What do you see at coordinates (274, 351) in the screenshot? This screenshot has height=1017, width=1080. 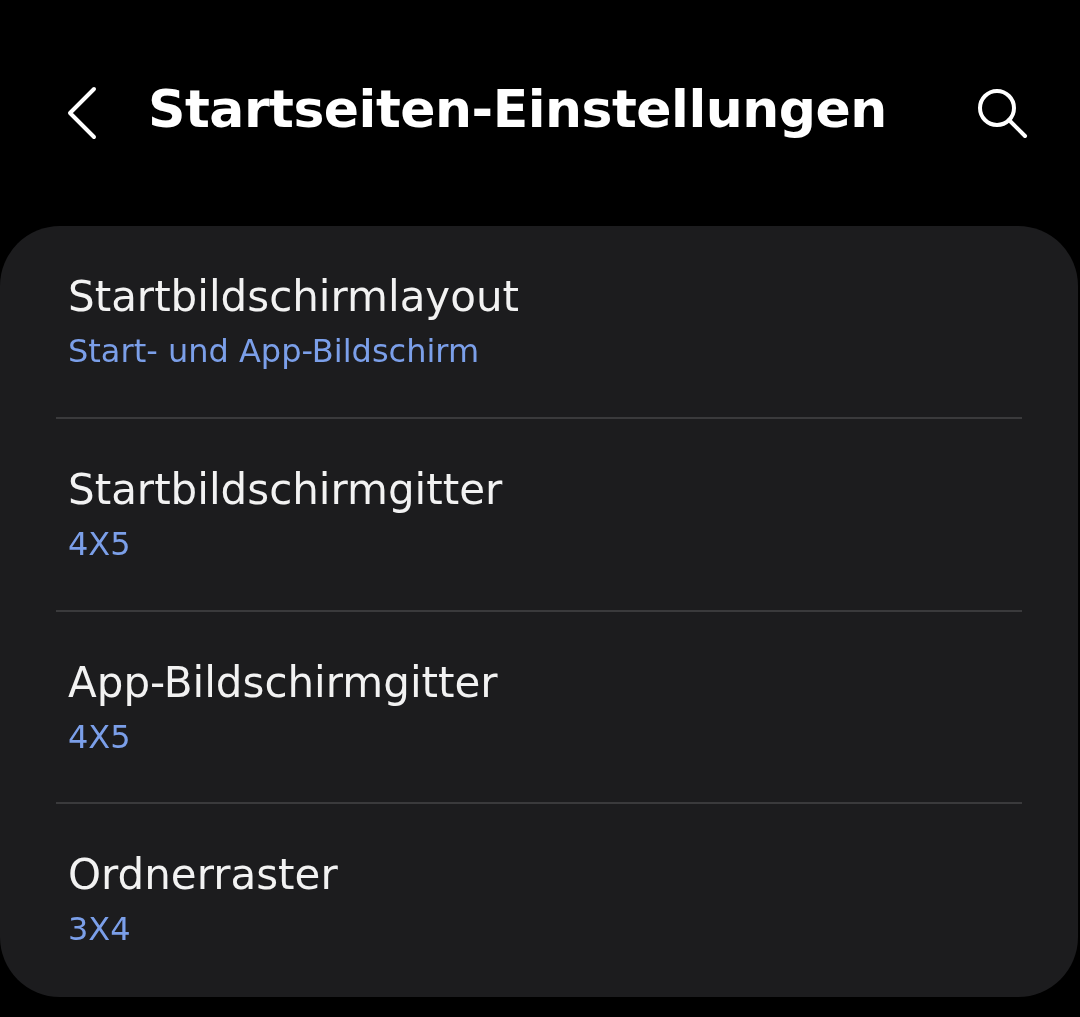 I see `setting-value: Start- und App-Bildschirm` at bounding box center [274, 351].